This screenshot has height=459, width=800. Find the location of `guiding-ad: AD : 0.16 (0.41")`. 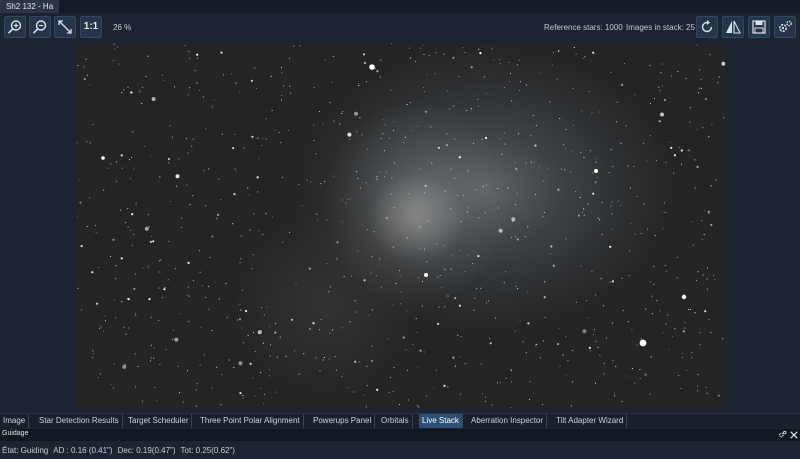

guiding-ad: AD : 0.16 (0.41") is located at coordinates (83, 450).